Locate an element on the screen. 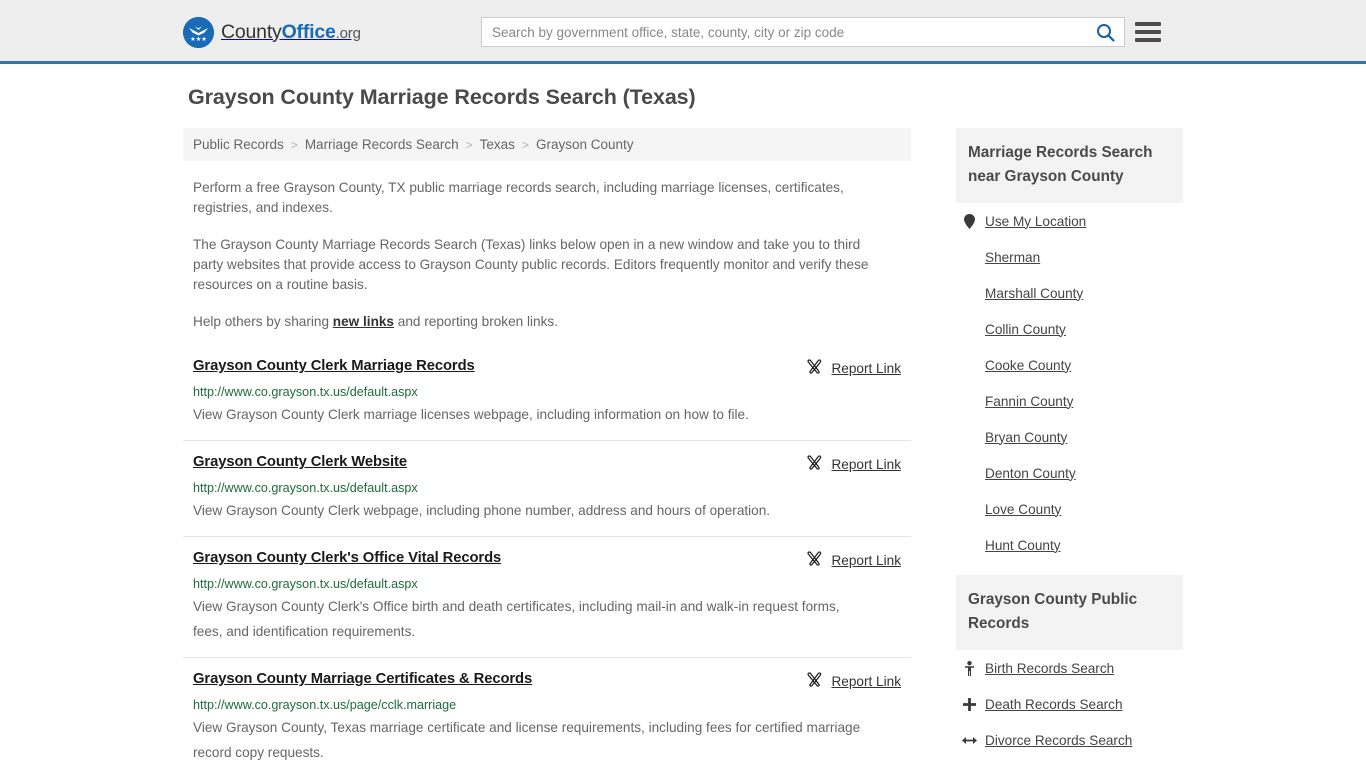  header-inner: ★★★ CountyOffice.org is located at coordinates (683, 32).